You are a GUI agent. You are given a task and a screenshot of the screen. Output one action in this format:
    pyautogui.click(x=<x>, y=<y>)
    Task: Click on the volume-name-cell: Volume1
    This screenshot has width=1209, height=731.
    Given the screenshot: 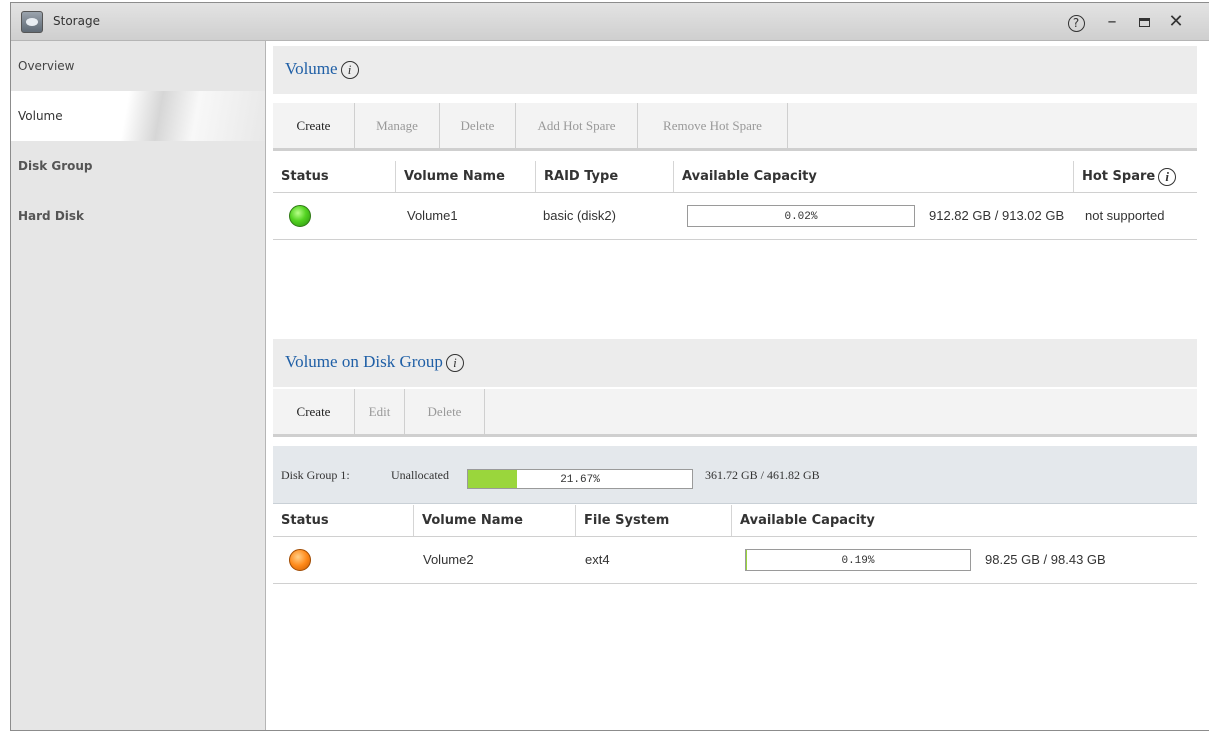 What is the action you would take?
    pyautogui.click(x=432, y=215)
    